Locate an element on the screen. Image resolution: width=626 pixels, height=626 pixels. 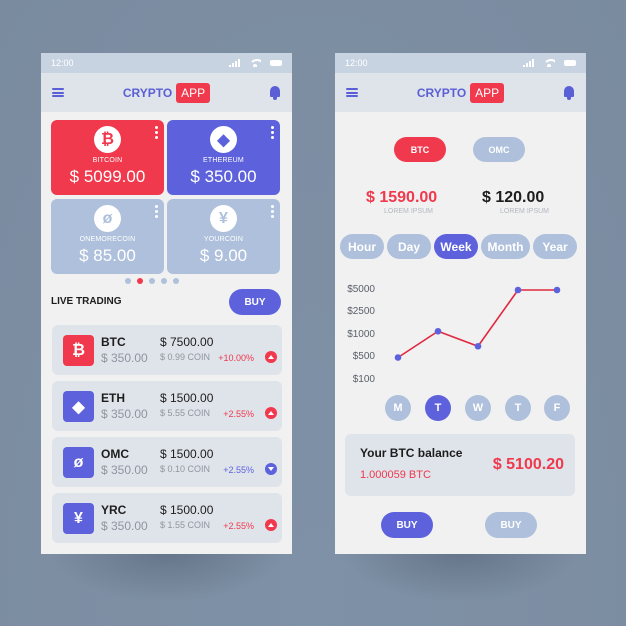
tab-month: Month is located at coordinates (505, 246).